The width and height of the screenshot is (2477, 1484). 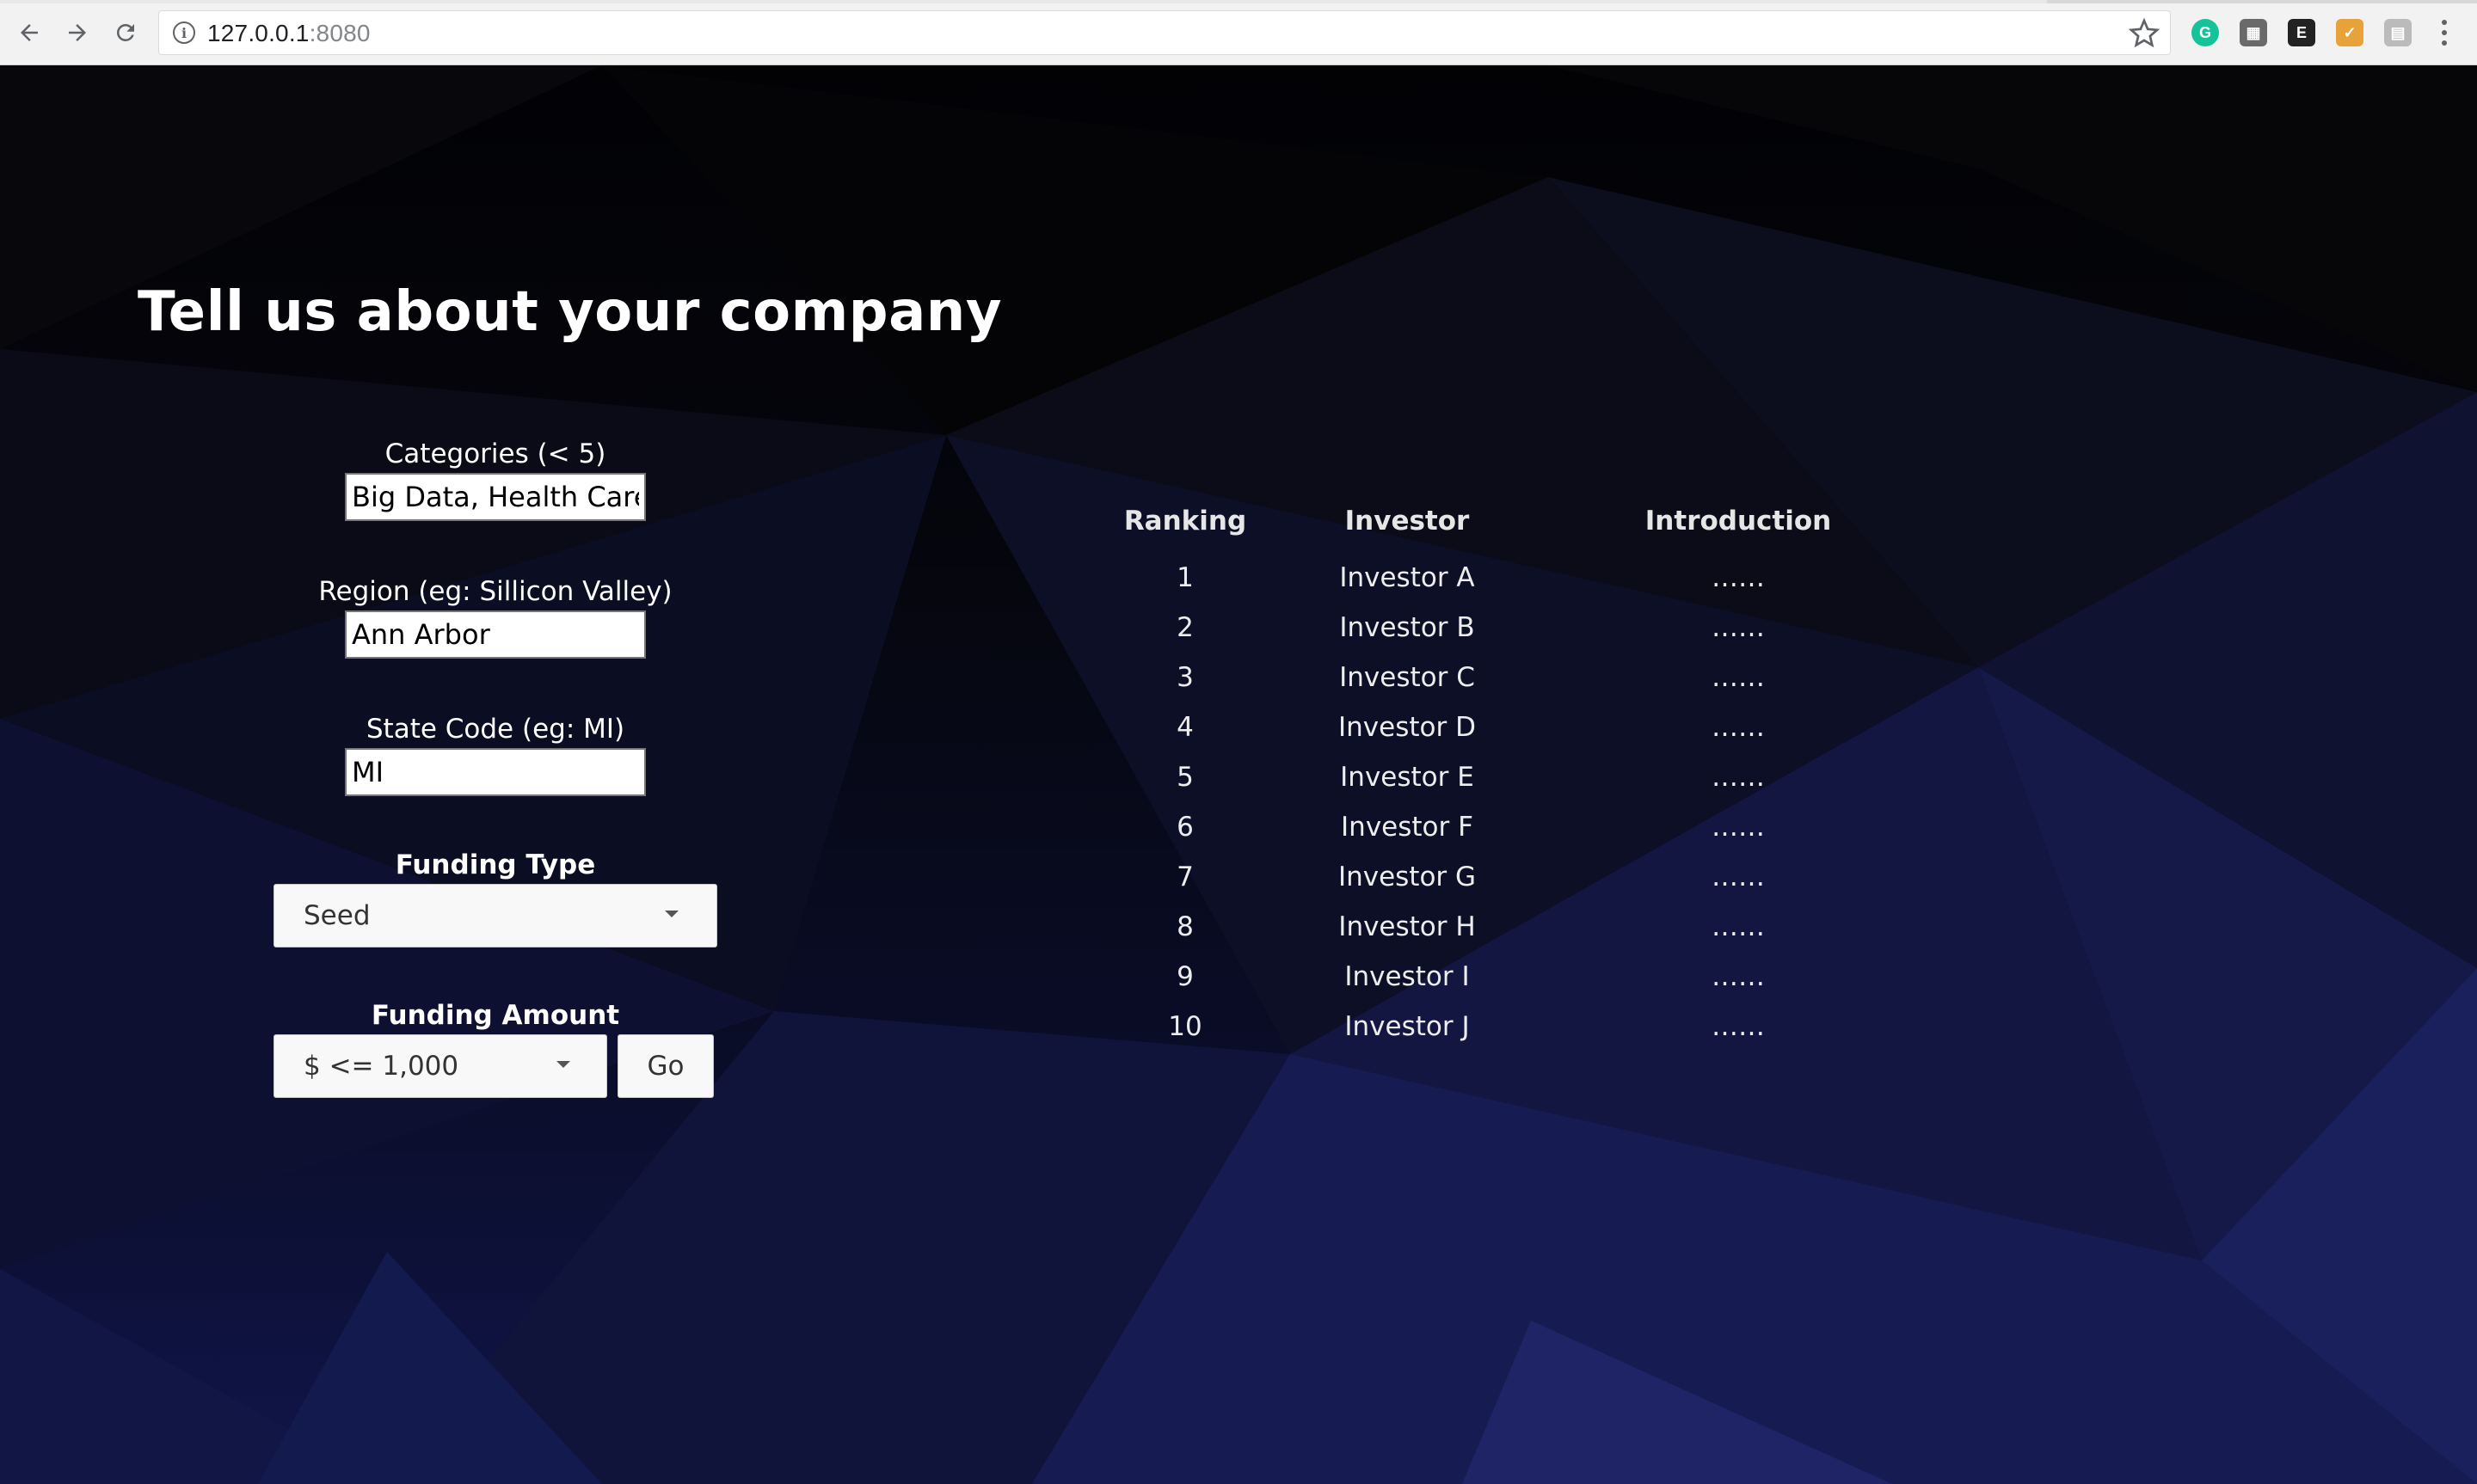 I want to click on browser-toolbar: i 127.0.0.1:8080 G ▦ E ✓ ▤, so click(x=1239, y=32).